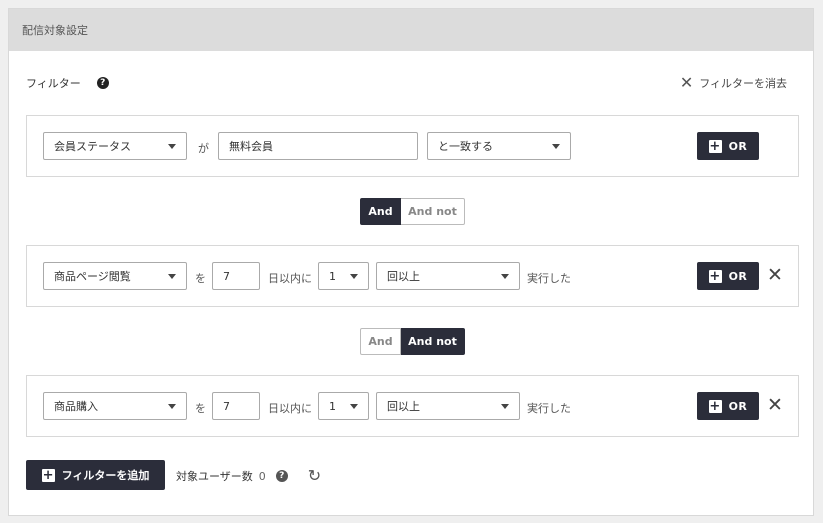 This screenshot has height=523, width=823. What do you see at coordinates (236, 276) in the screenshot?
I see `rule2-days-input: 7` at bounding box center [236, 276].